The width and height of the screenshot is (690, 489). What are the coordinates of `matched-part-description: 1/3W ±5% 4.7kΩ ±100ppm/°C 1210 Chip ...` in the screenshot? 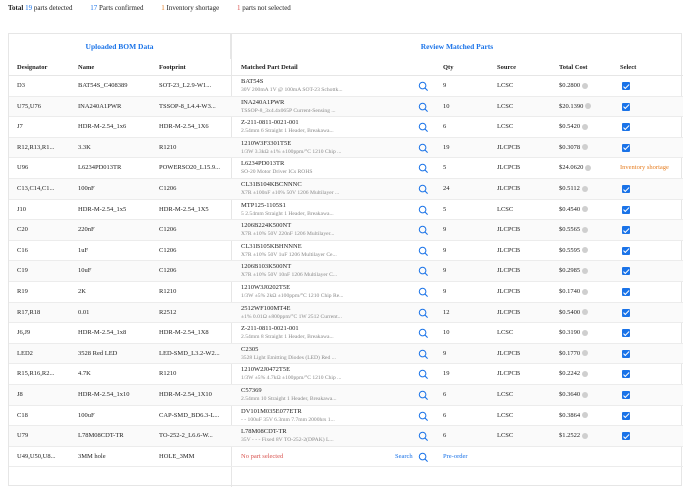 It's located at (291, 378).